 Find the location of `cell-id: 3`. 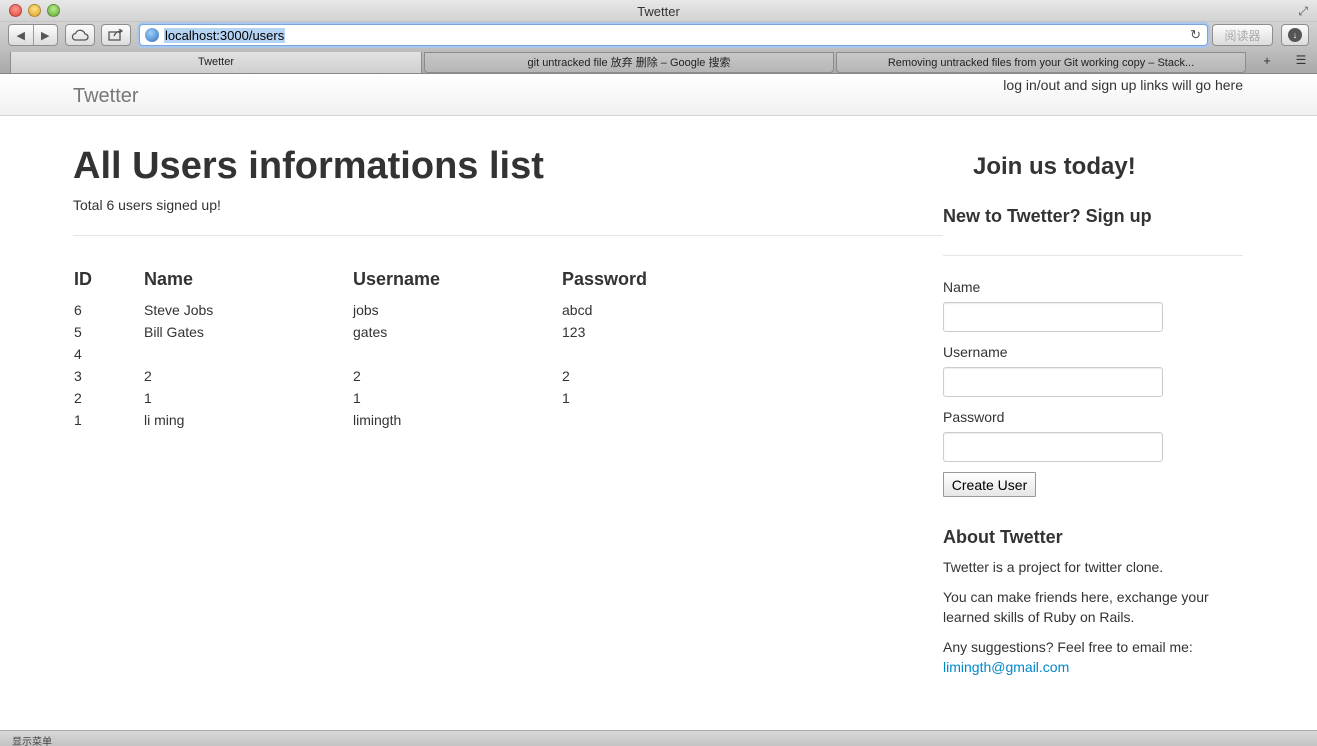

cell-id: 3 is located at coordinates (78, 376).